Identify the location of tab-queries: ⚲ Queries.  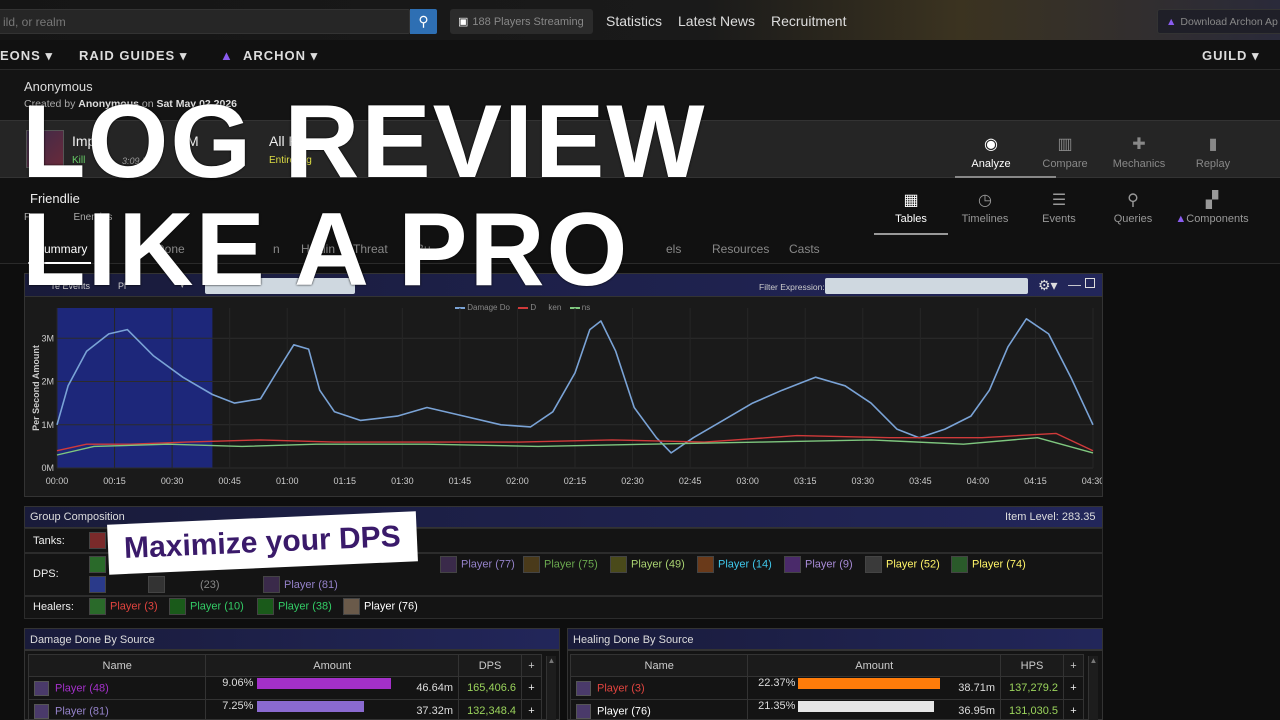
(1133, 207).